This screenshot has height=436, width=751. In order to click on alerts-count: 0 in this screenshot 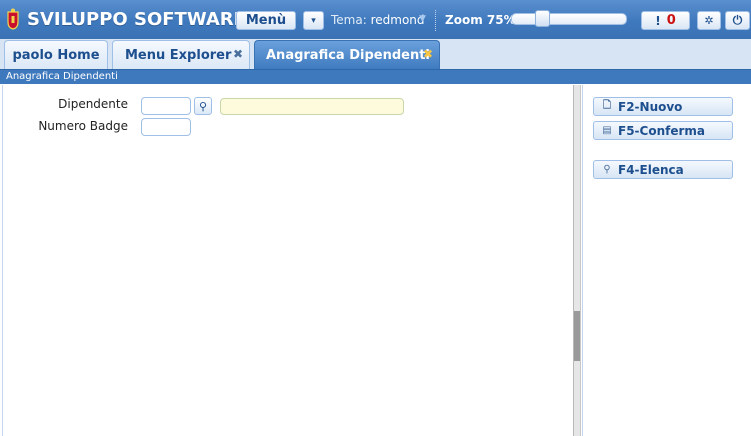, I will do `click(671, 20)`.